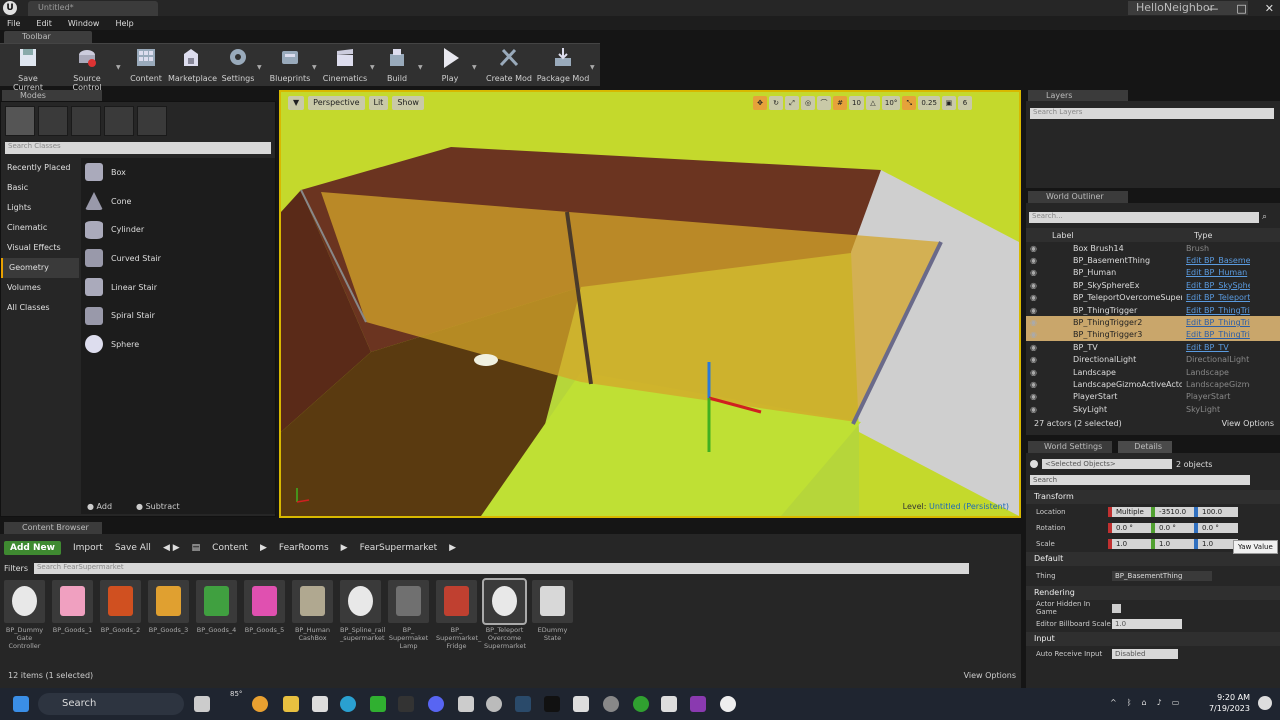 The height and width of the screenshot is (720, 1280). Describe the element at coordinates (436, 704) in the screenshot. I see `discord-icon` at that location.